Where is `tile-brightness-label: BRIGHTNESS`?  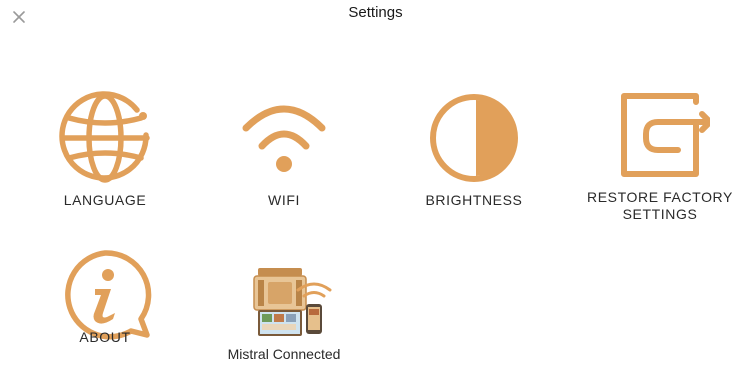 tile-brightness-label: BRIGHTNESS is located at coordinates (474, 200).